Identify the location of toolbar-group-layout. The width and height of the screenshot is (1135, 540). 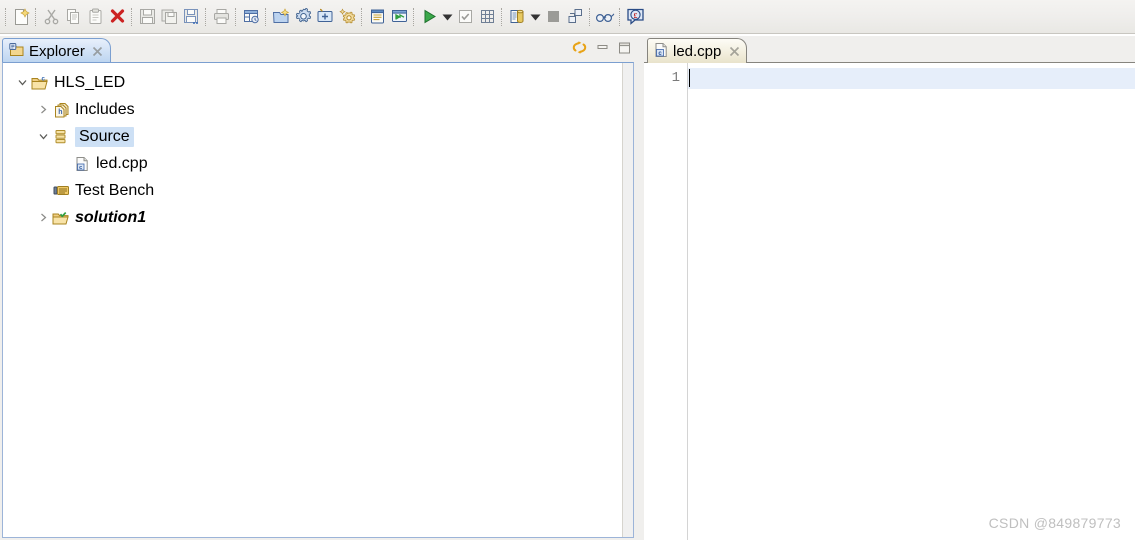
(251, 17).